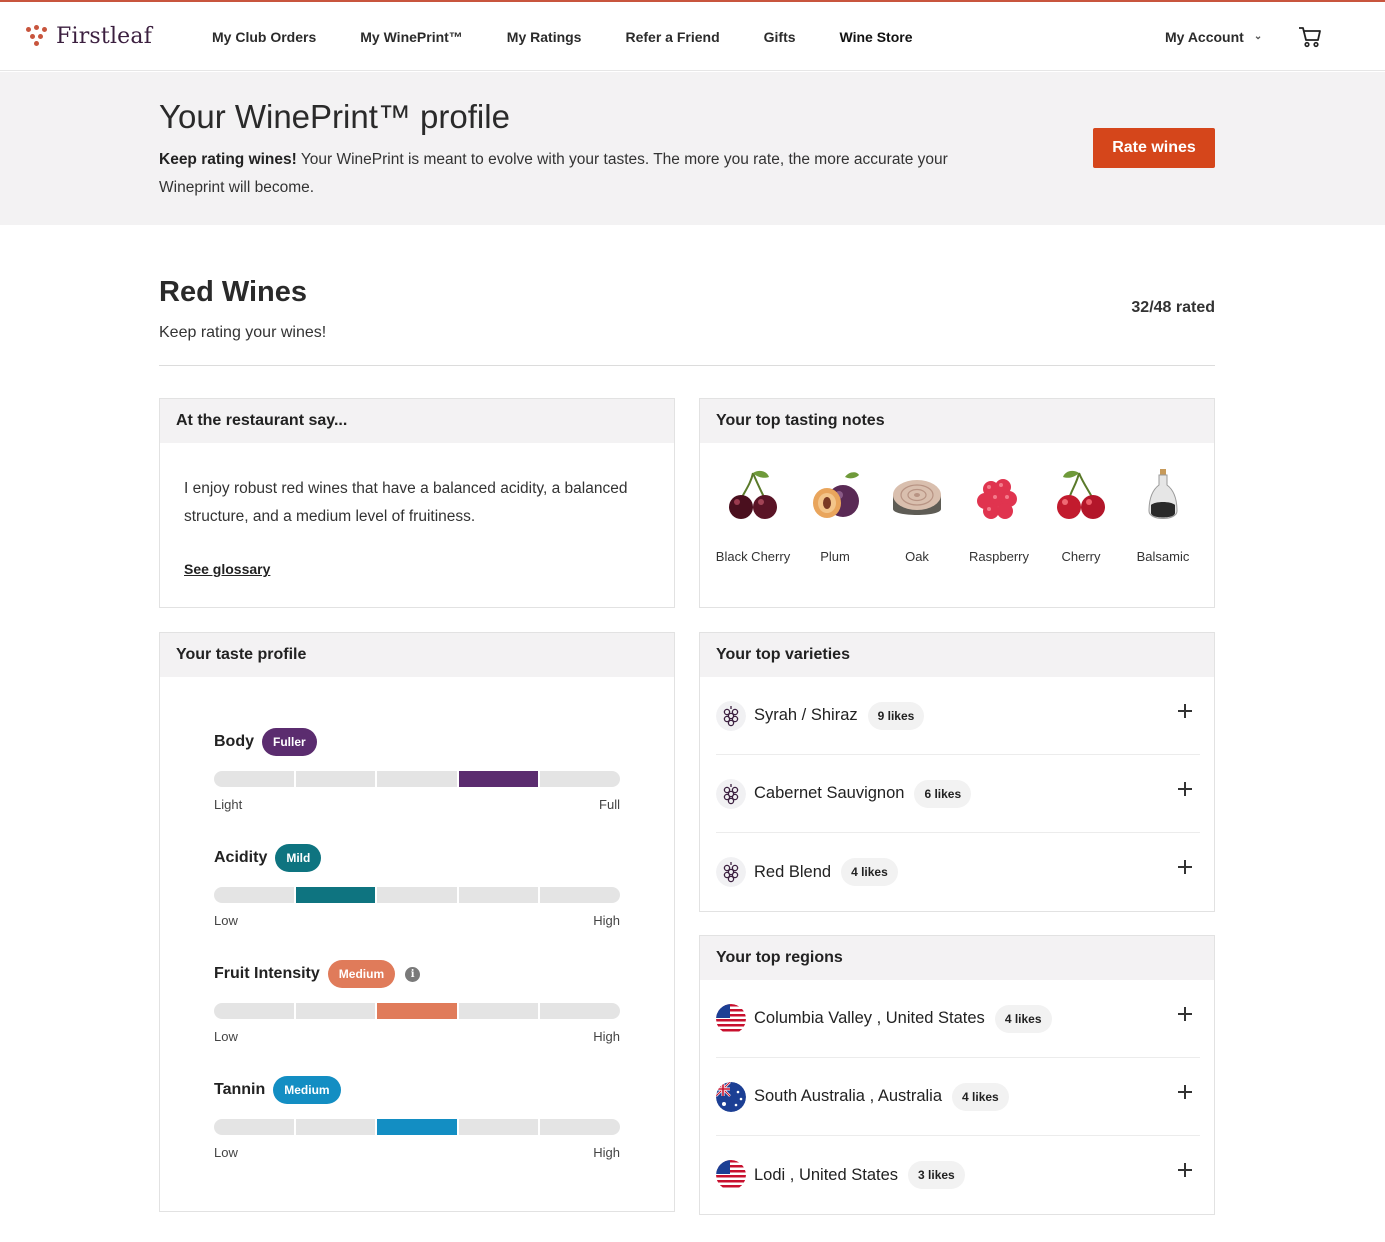 The height and width of the screenshot is (1242, 1385). What do you see at coordinates (267, 973) in the screenshot?
I see `attribute-name: Fruit Intensity` at bounding box center [267, 973].